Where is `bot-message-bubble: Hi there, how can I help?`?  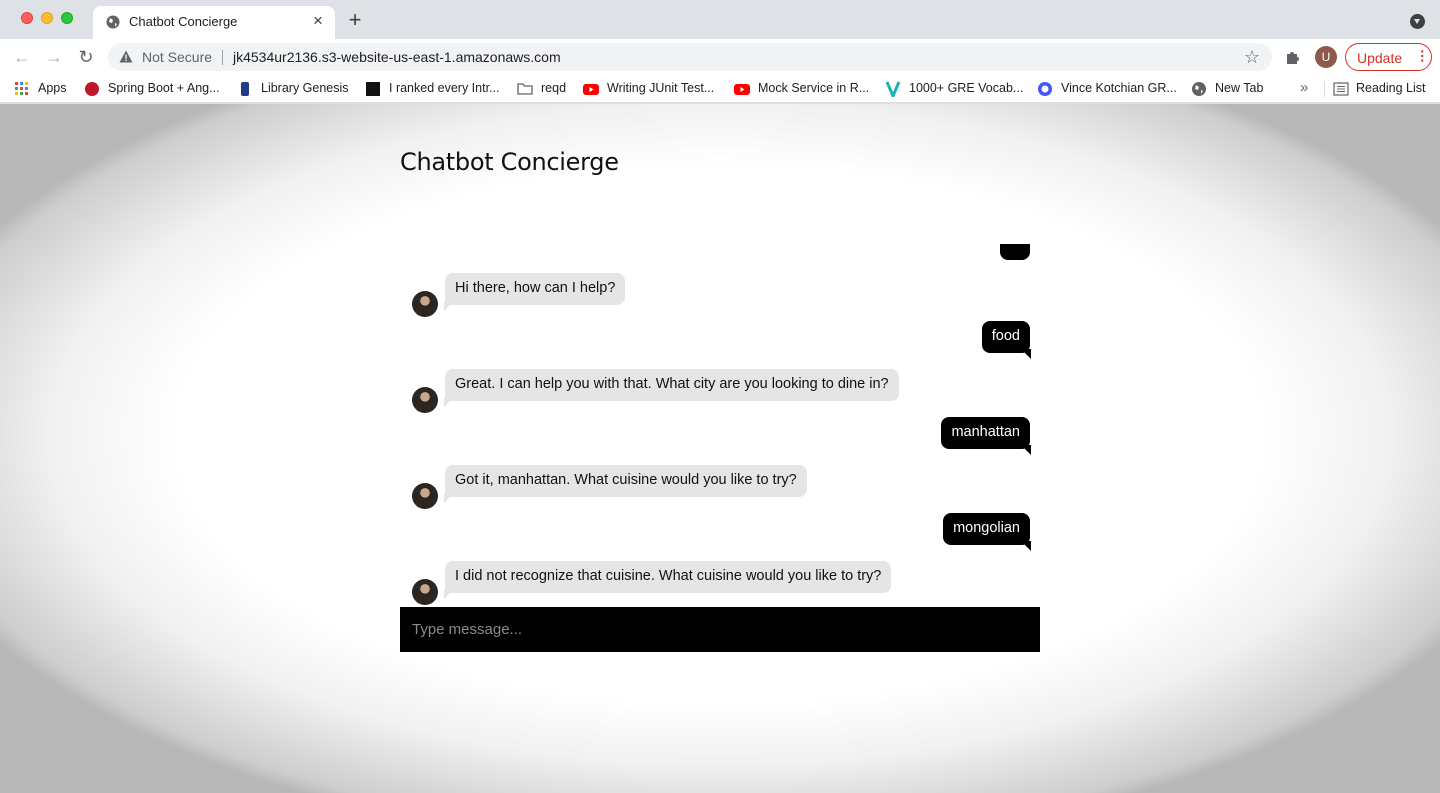 bot-message-bubble: Hi there, how can I help? is located at coordinates (535, 289).